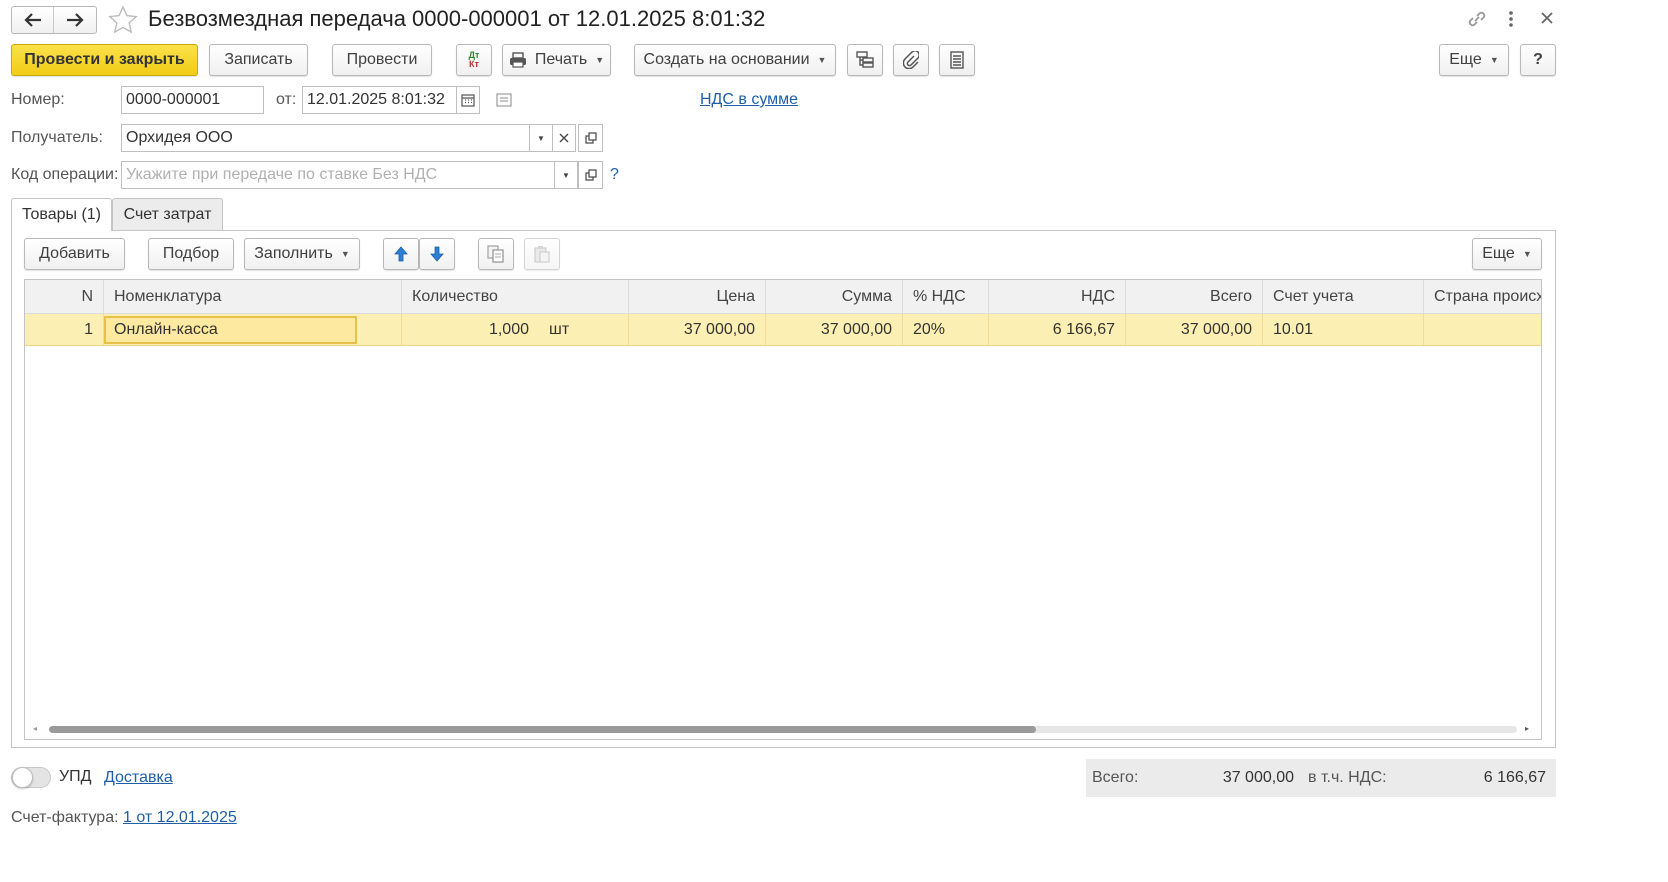 The image size is (1668, 882). What do you see at coordinates (282, 174) in the screenshot?
I see `operation-code-placeholder: Укажите при передаче по ставке Без НДС` at bounding box center [282, 174].